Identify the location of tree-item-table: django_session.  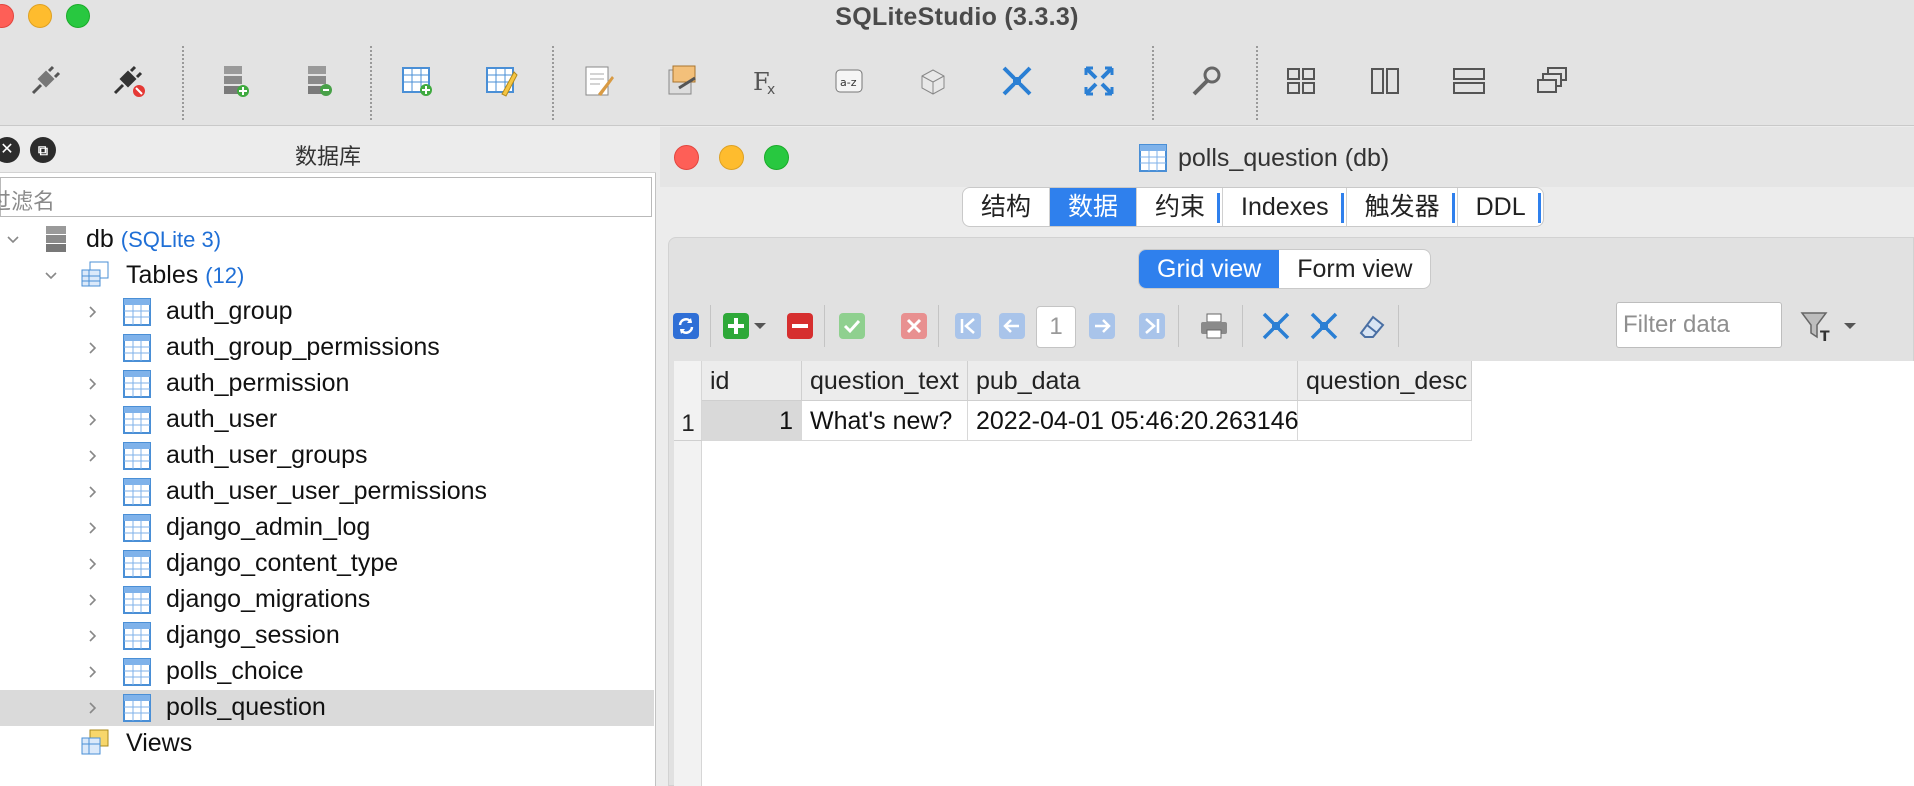
(327, 636).